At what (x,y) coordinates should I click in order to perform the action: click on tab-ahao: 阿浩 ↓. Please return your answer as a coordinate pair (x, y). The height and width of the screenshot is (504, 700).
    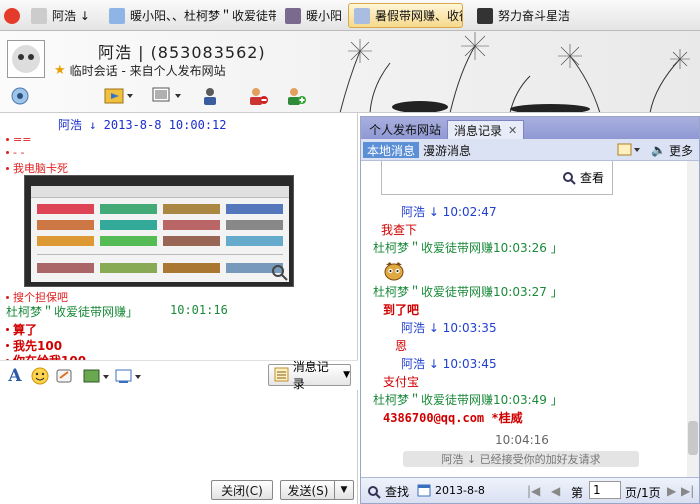
    Looking at the image, I should click on (64, 15).